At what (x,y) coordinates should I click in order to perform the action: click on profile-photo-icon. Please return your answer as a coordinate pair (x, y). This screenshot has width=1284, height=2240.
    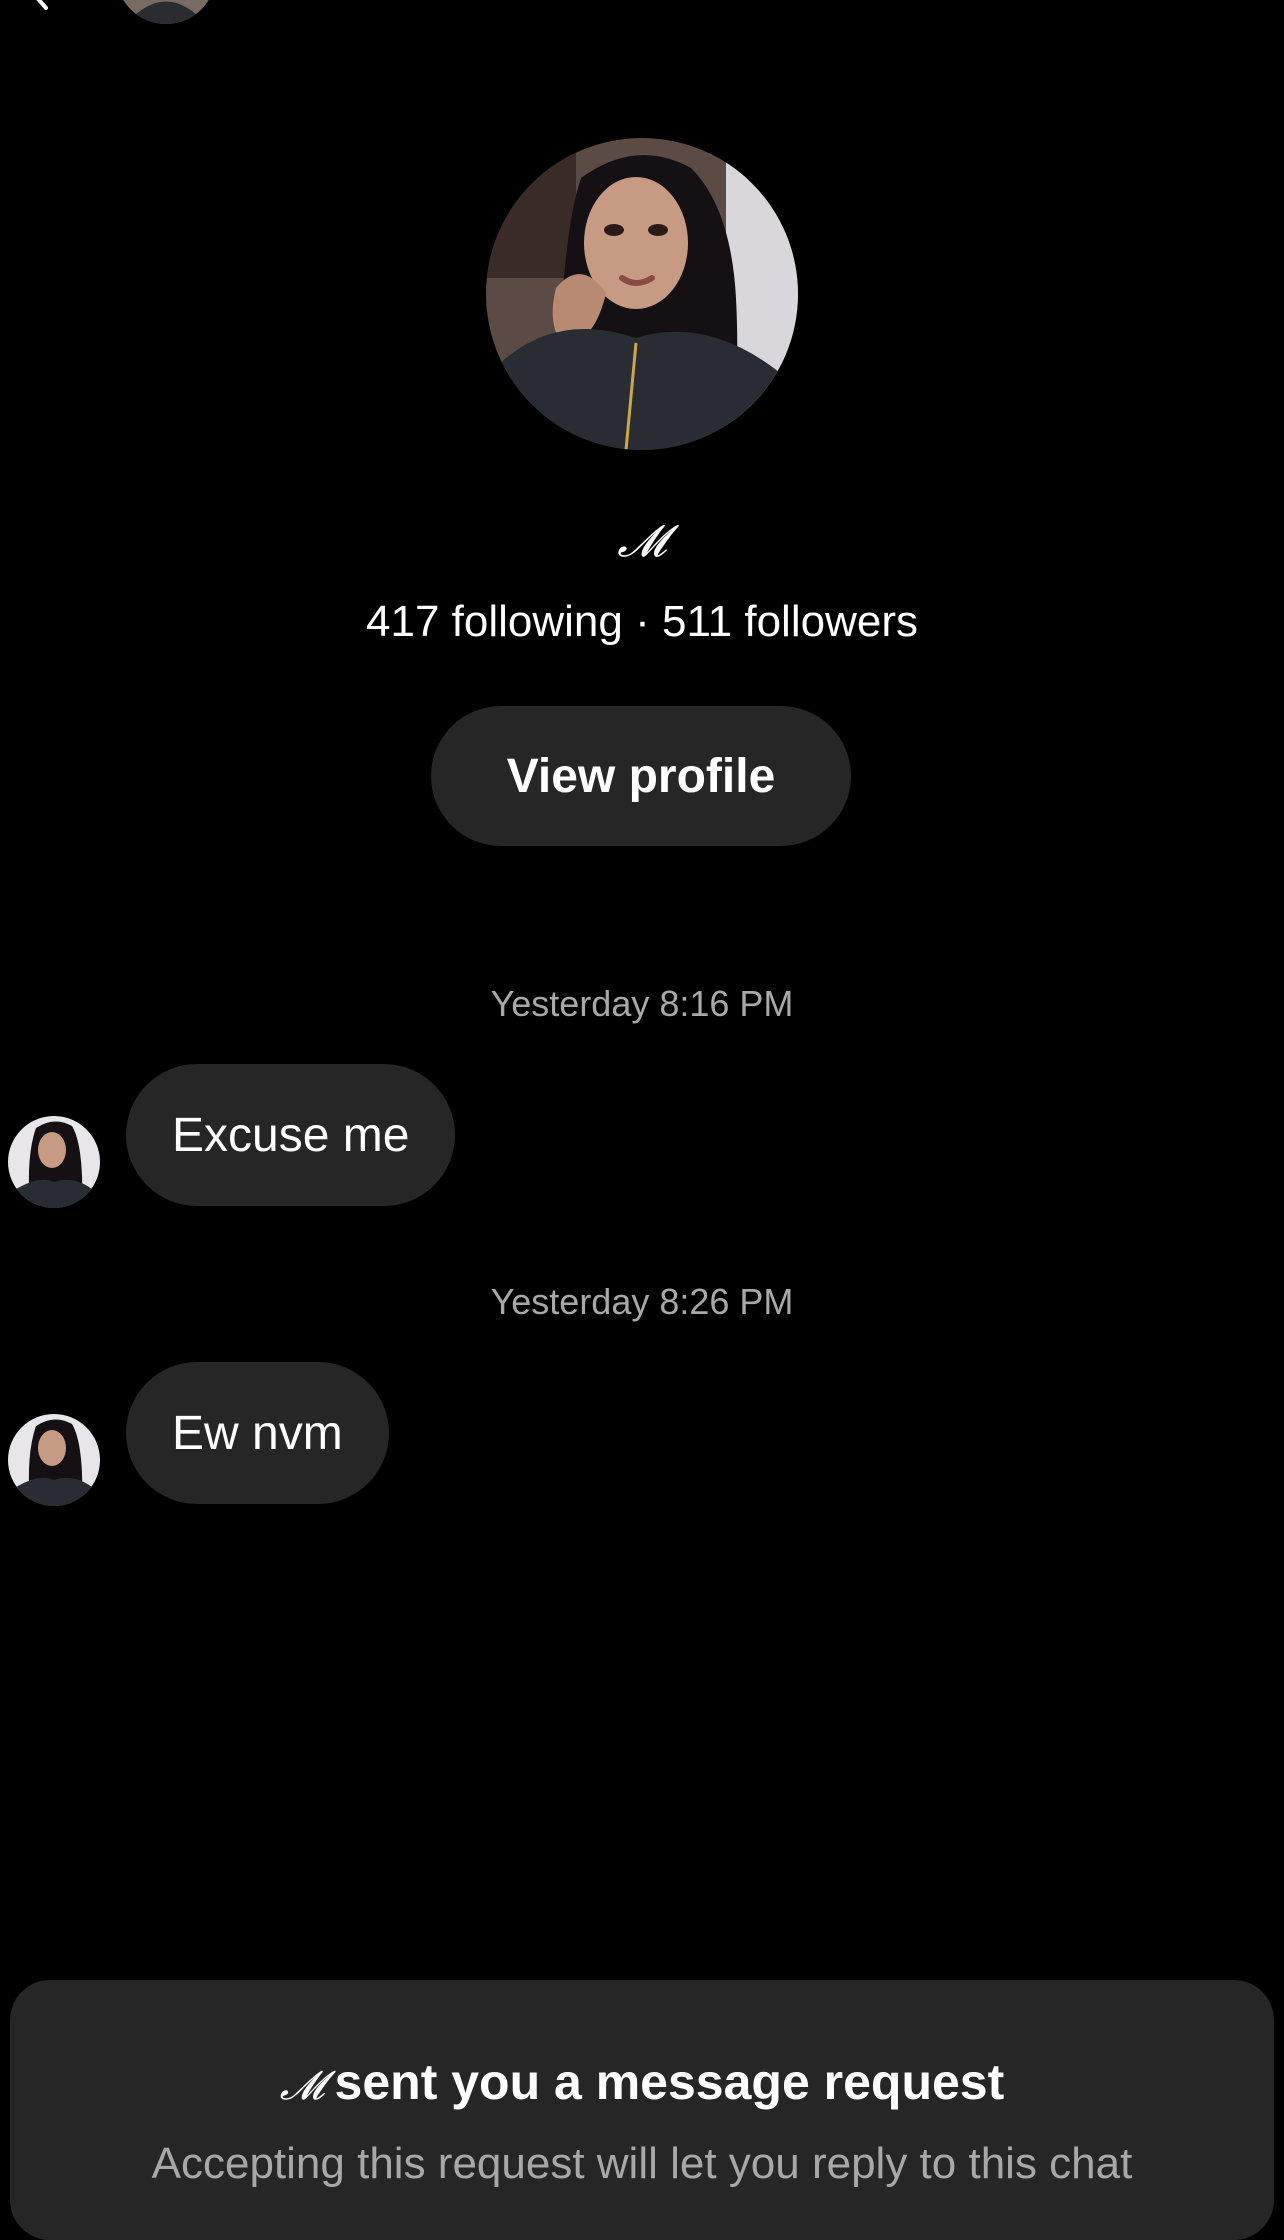
    Looking at the image, I should click on (642, 294).